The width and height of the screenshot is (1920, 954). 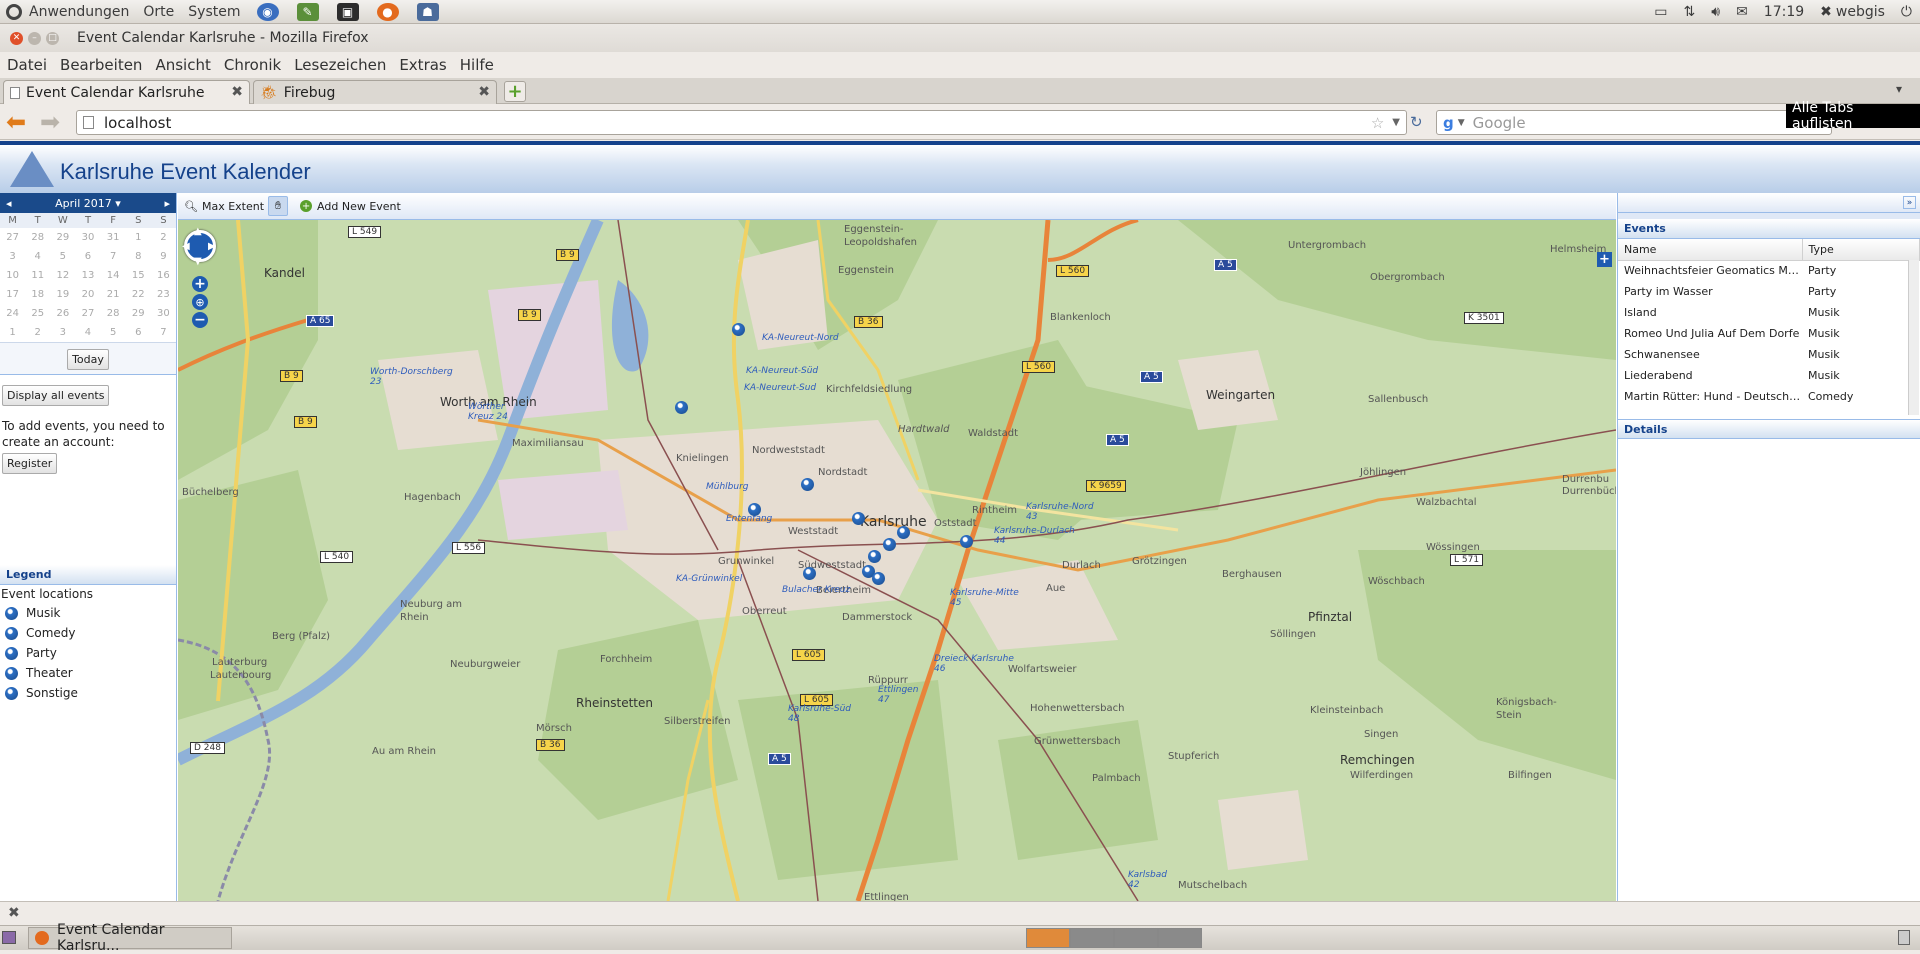 What do you see at coordinates (1769, 375) in the screenshot?
I see `event-row: Liederabend Musik` at bounding box center [1769, 375].